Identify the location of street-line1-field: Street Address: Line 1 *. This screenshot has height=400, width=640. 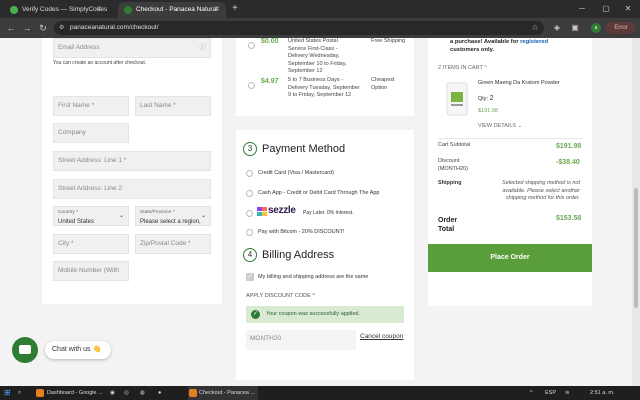
(132, 161).